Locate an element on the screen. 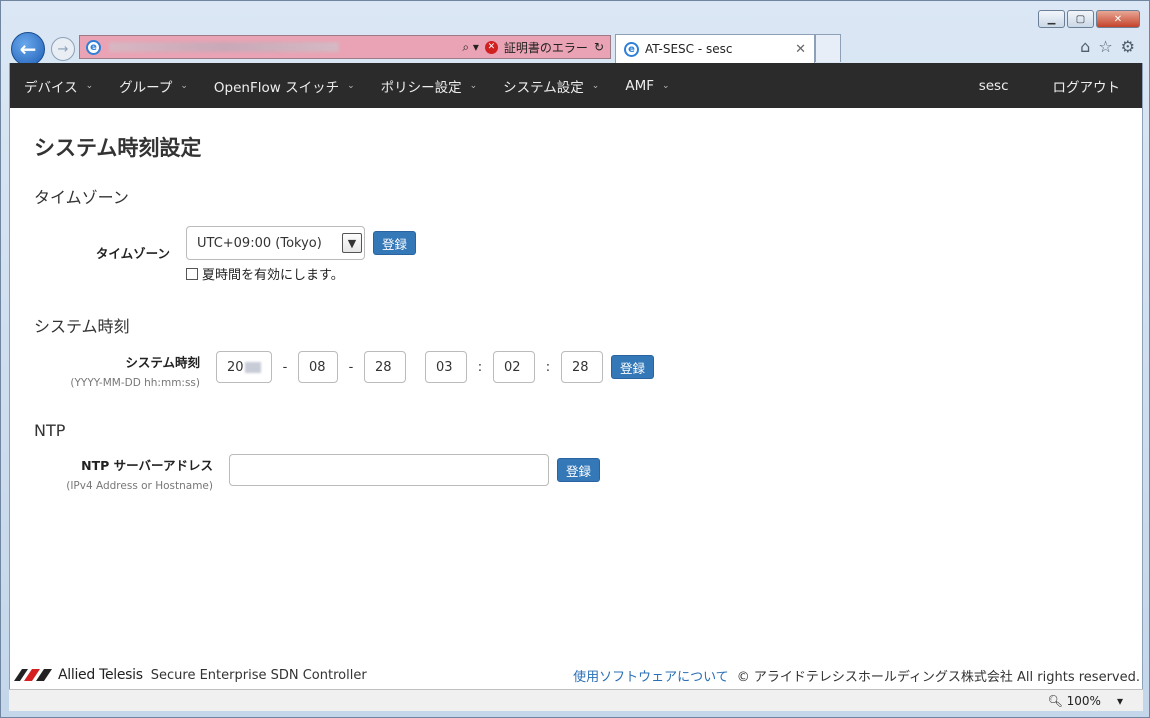  dst-checkbox is located at coordinates (192, 273).